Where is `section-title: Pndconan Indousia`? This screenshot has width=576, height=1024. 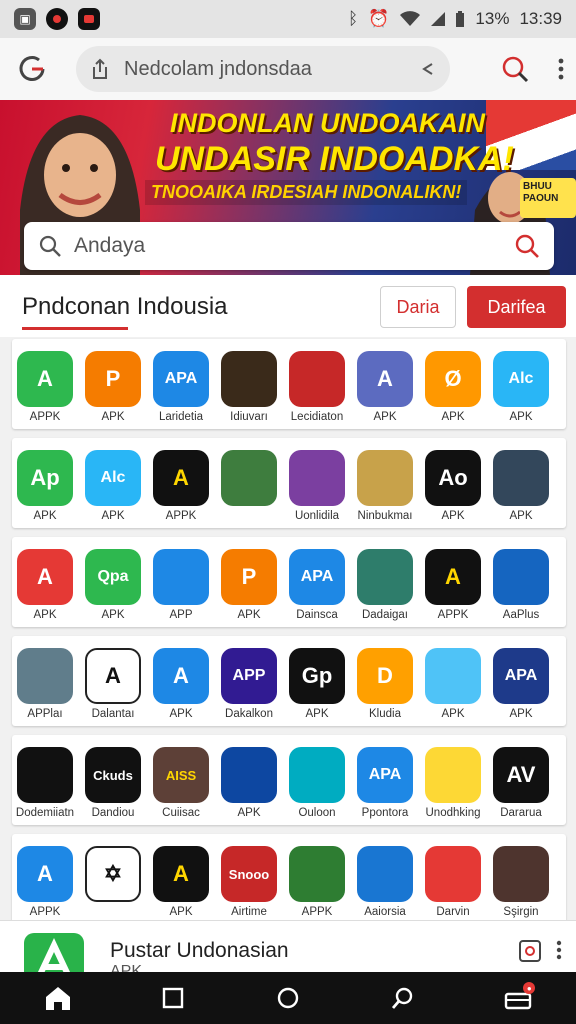 section-title: Pndconan Indousia is located at coordinates (125, 306).